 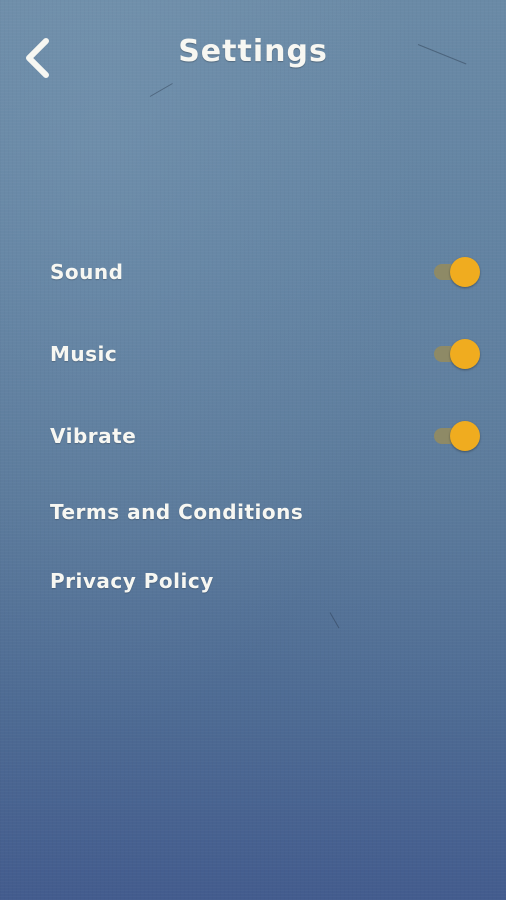 What do you see at coordinates (253, 436) in the screenshot?
I see `vibrate-setting-row: Vibrate` at bounding box center [253, 436].